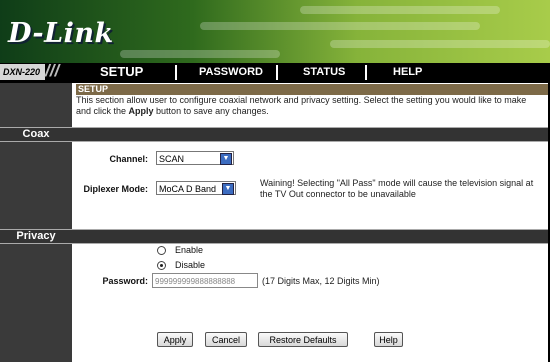 This screenshot has height=362, width=550. Describe the element at coordinates (161, 250) in the screenshot. I see `enable-radio` at that location.